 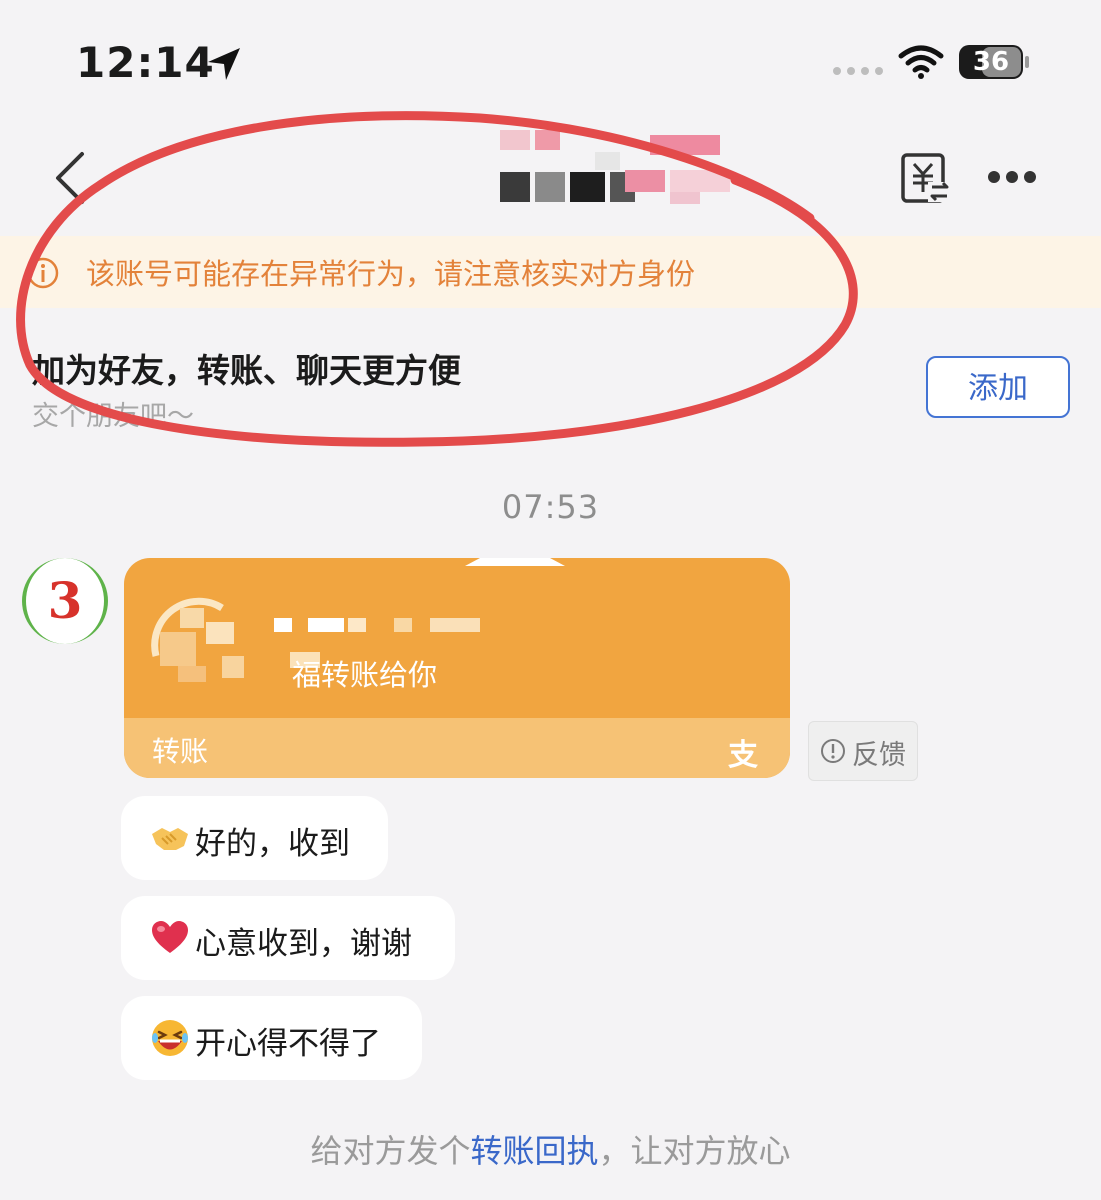 I want to click on contact-name-pixelated, so click(x=615, y=167).